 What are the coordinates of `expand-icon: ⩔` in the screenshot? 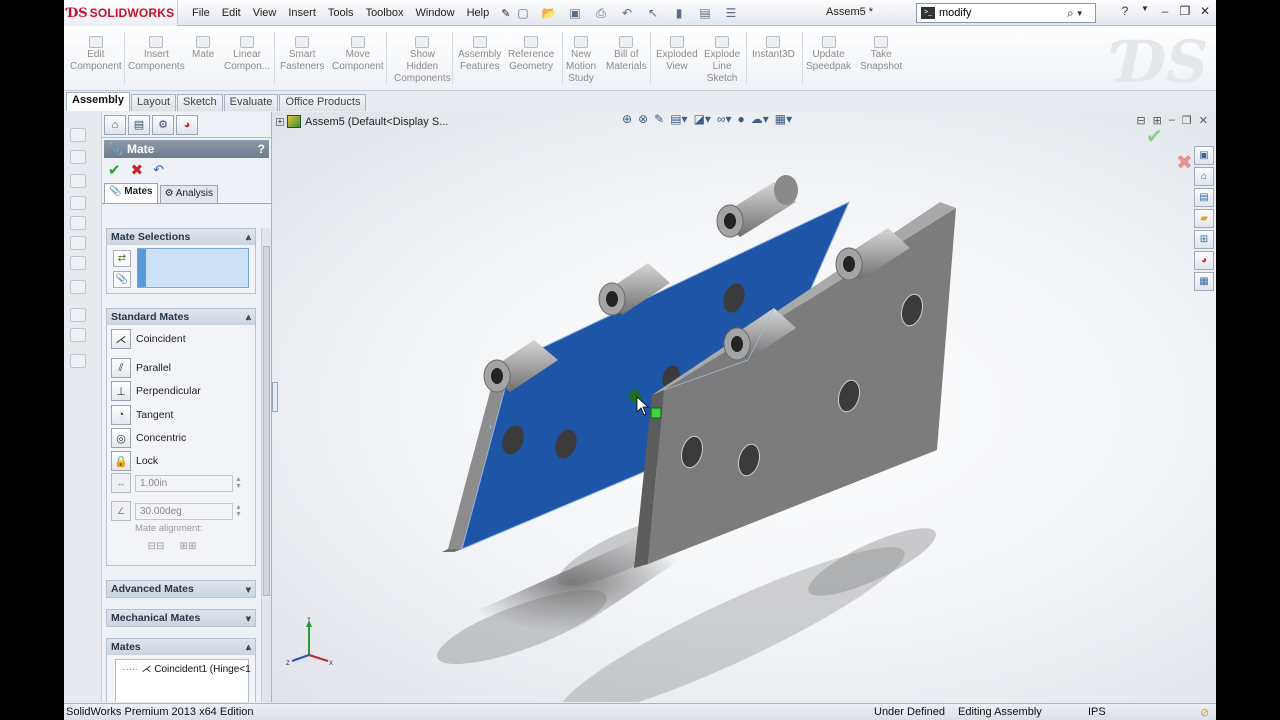 It's located at (248, 618).